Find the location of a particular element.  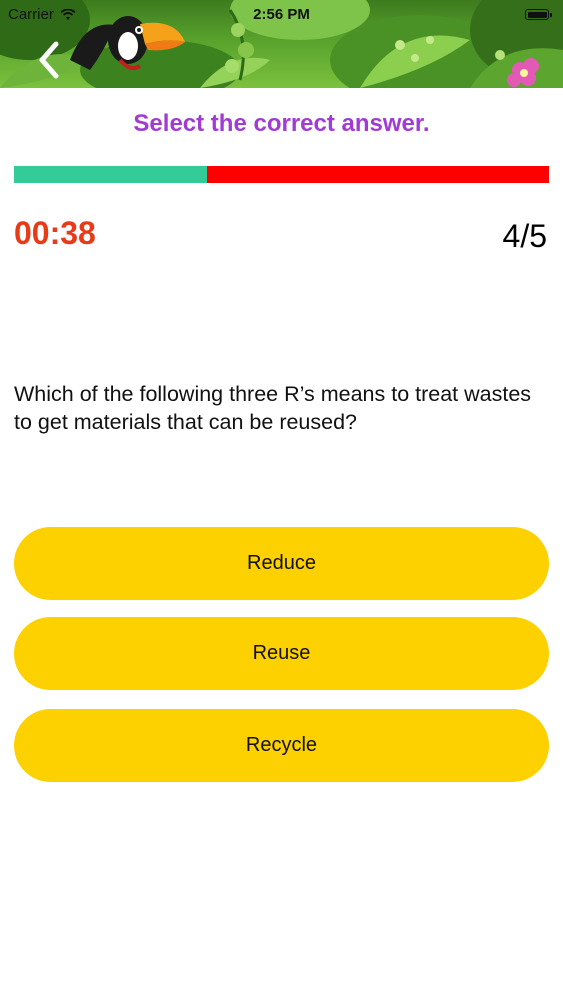

answer-option-label: Reuse is located at coordinates (281, 653).